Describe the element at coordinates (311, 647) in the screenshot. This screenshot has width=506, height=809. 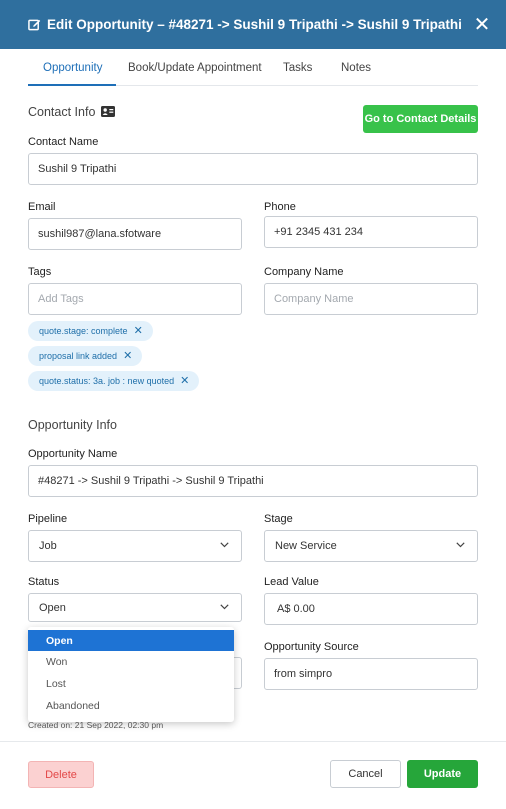
I see `opportunity-source-label: Opportunity Source` at that location.